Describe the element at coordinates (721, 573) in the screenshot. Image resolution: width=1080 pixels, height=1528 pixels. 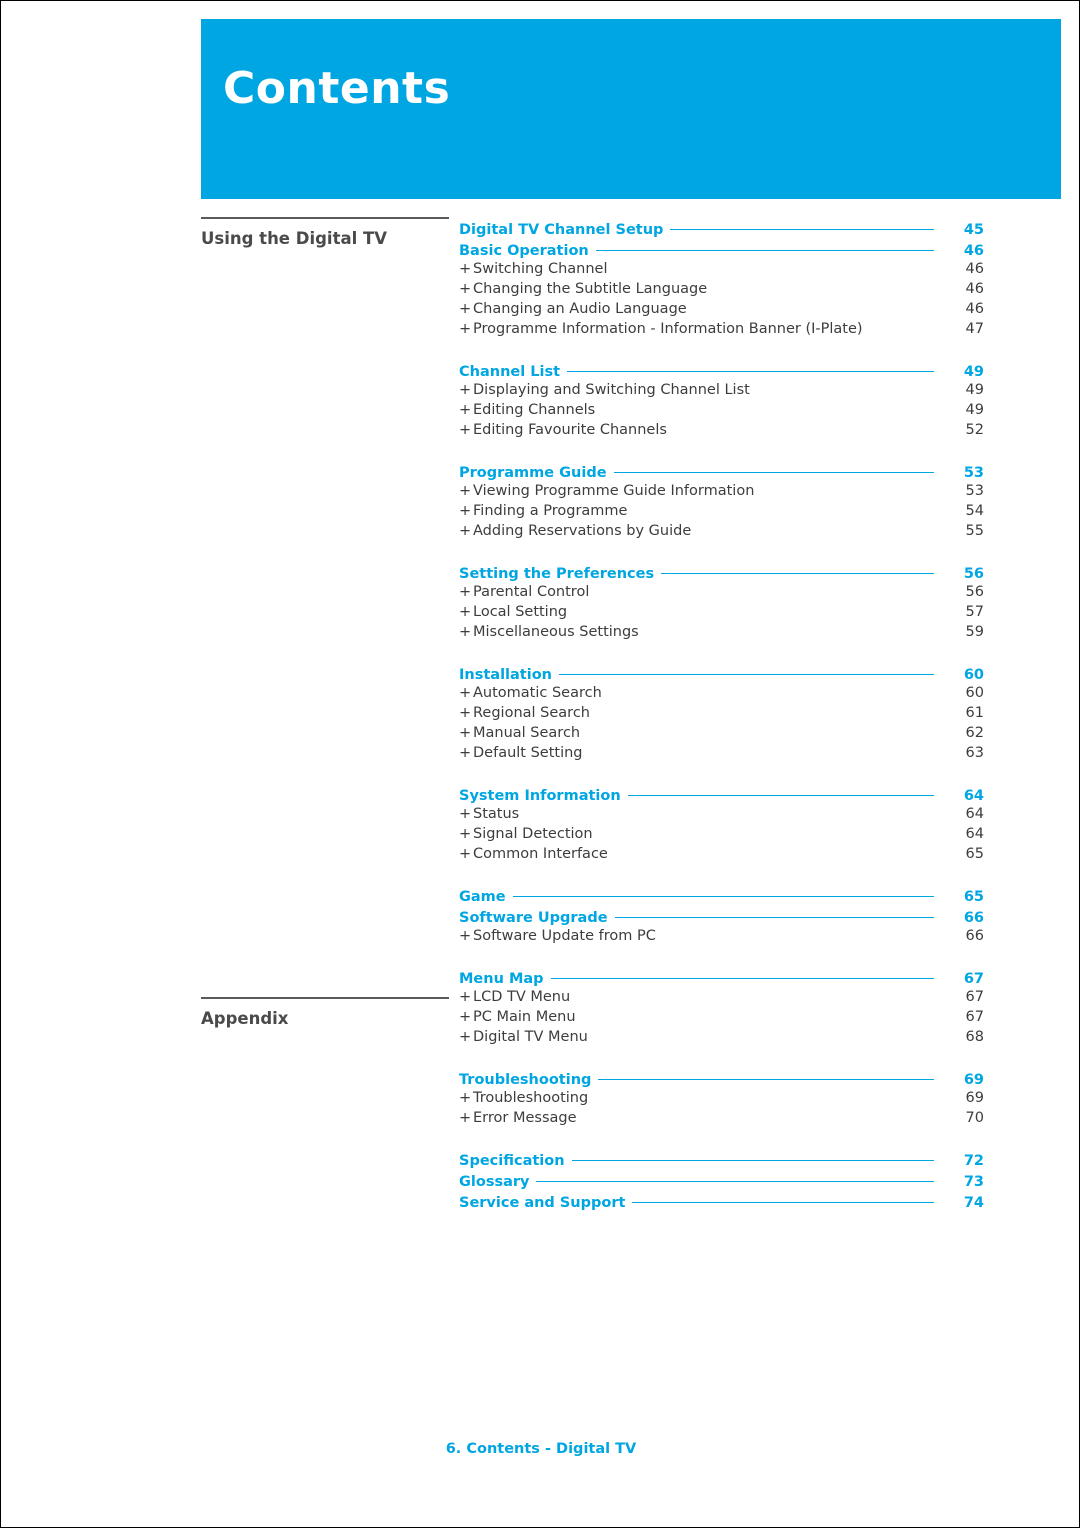
I see `toc-group-header: Setting the Preferences 56` at that location.